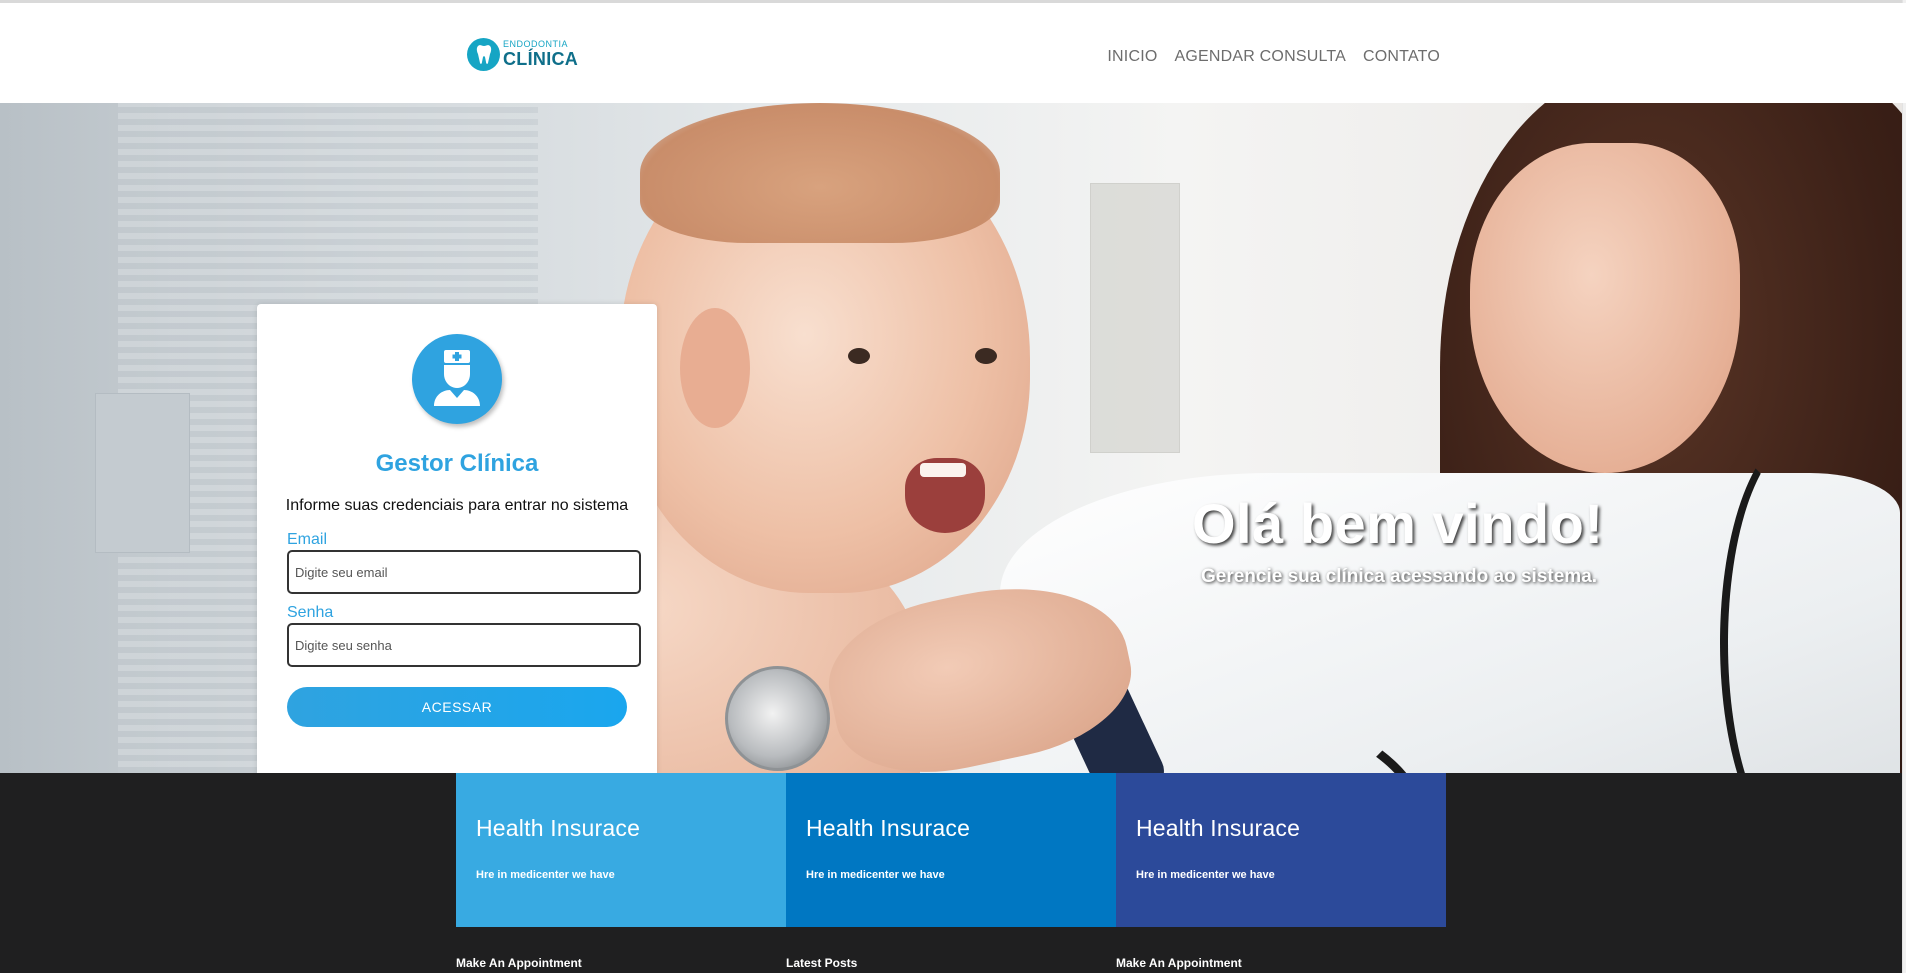  What do you see at coordinates (310, 612) in the screenshot?
I see `password-label: Senha` at bounding box center [310, 612].